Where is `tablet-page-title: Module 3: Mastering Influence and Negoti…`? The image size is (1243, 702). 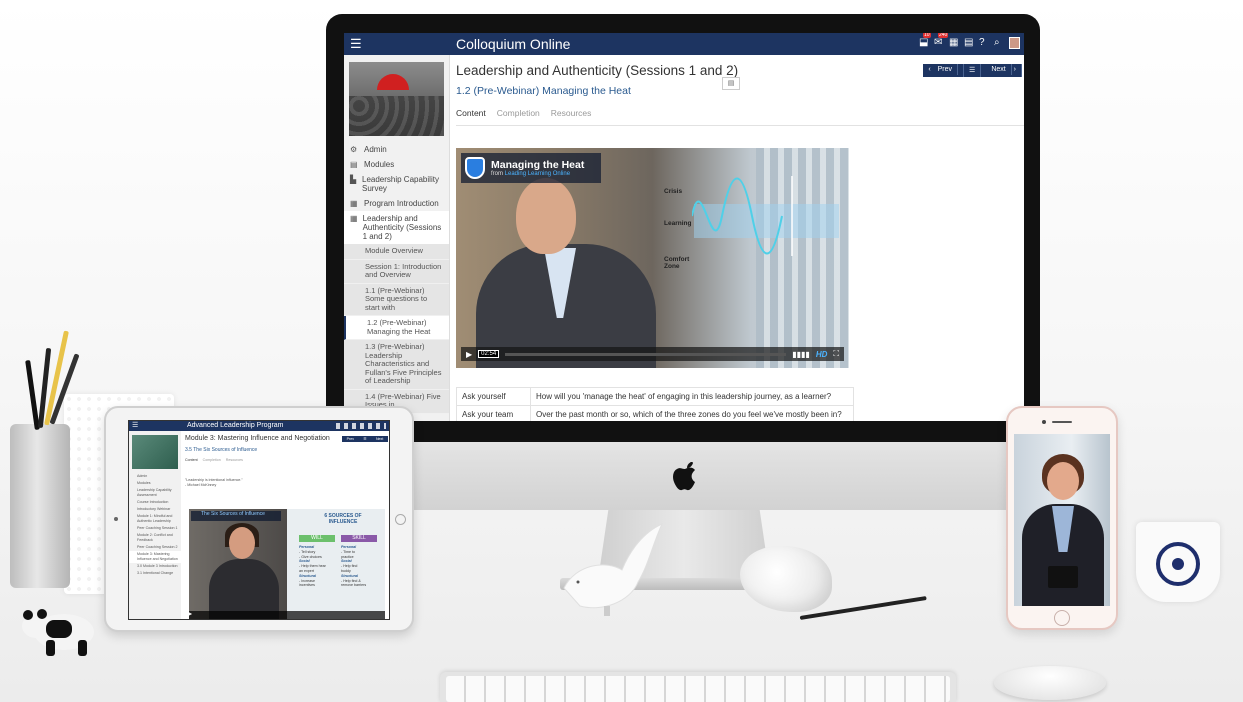 tablet-page-title: Module 3: Mastering Influence and Negoti… is located at coordinates (257, 438).